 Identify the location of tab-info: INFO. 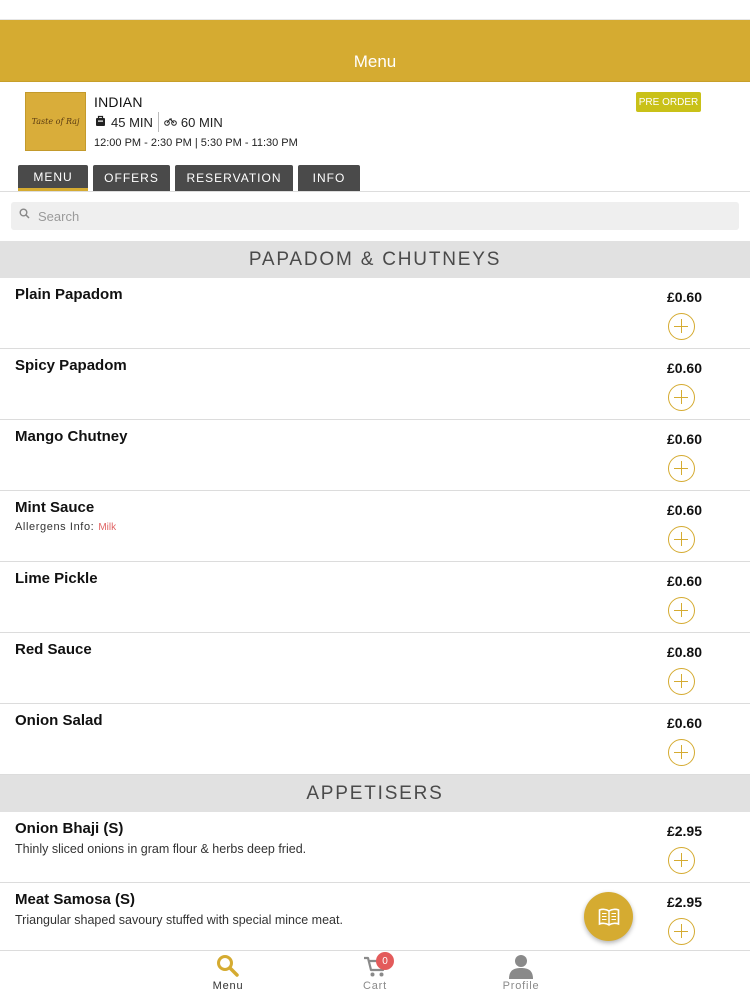
(329, 178).